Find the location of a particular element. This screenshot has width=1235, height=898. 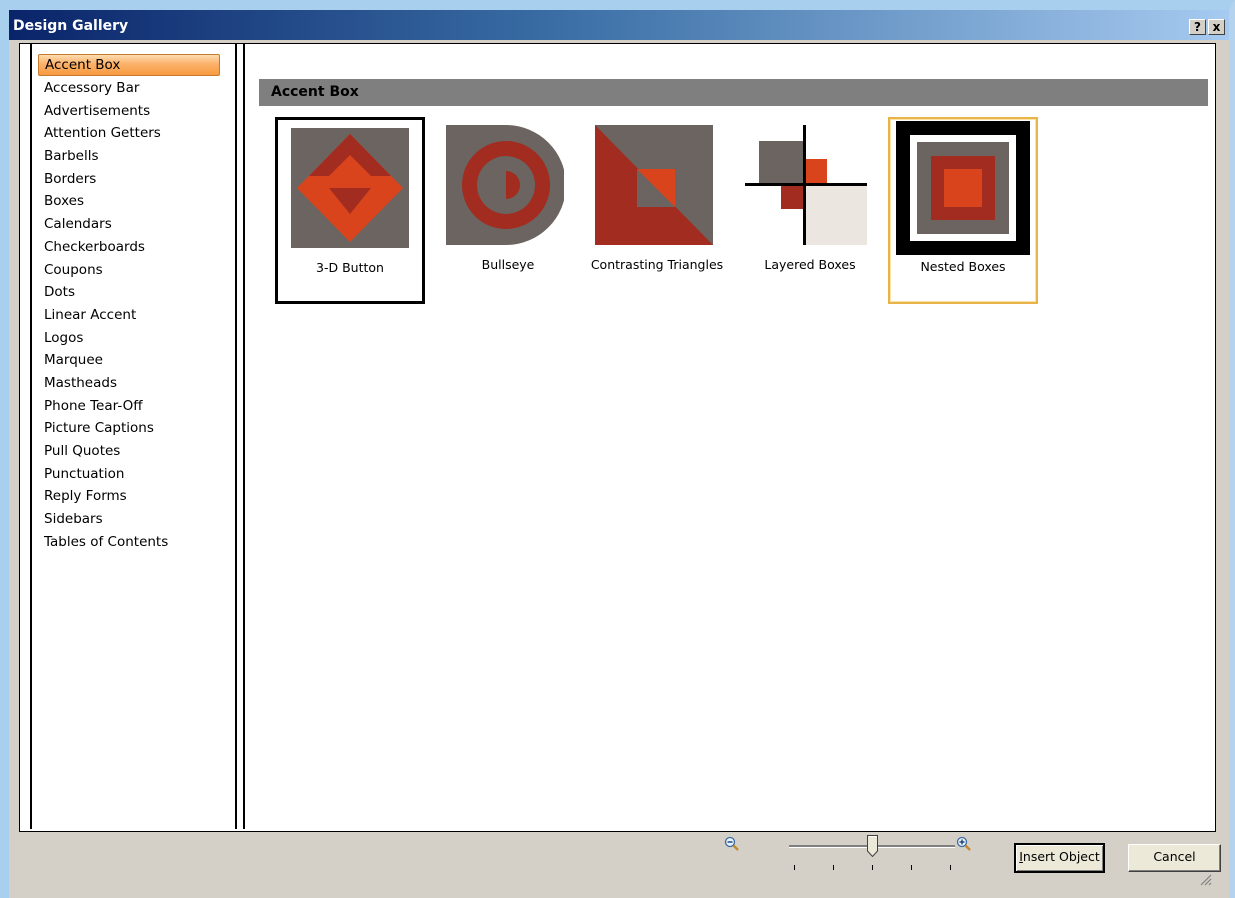

design-tile-3d-button: 3-D Button is located at coordinates (350, 210).